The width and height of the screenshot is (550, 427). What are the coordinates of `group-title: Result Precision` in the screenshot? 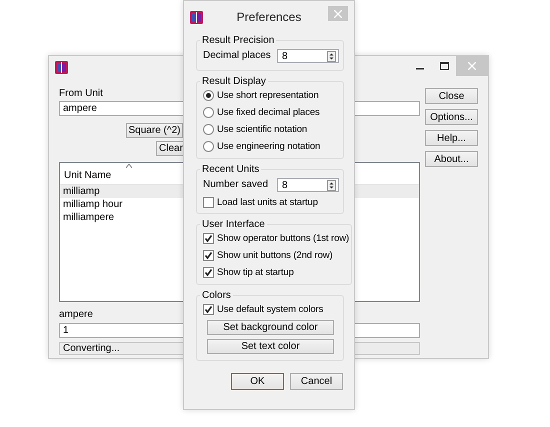 It's located at (238, 40).